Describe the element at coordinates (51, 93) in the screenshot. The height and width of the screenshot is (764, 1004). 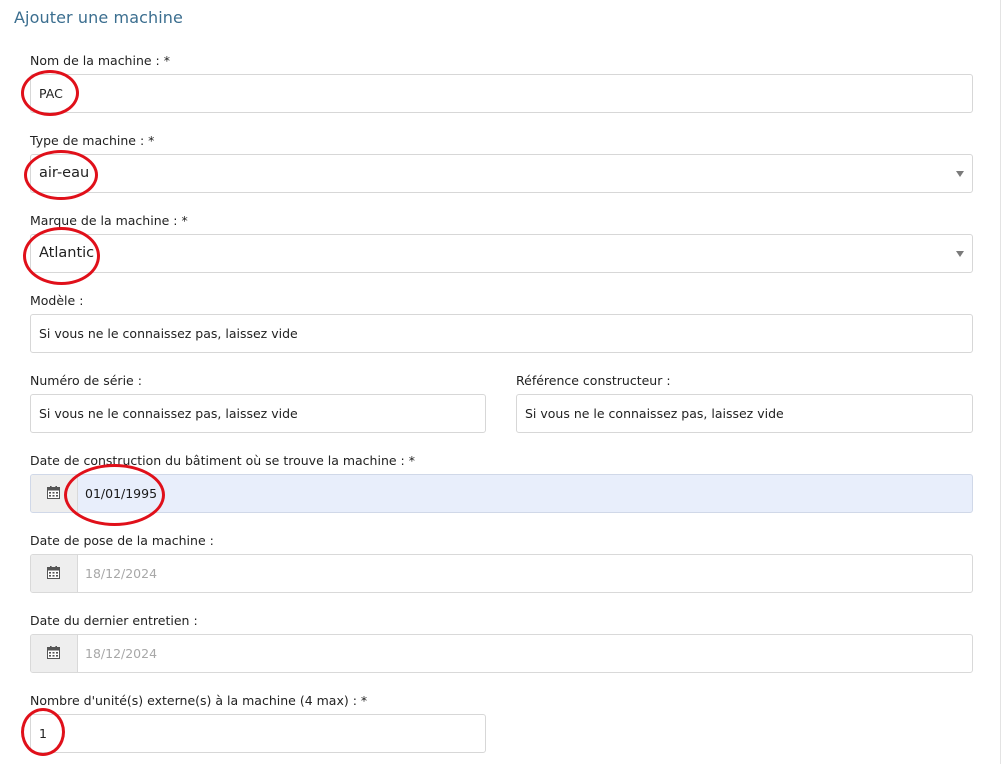
I see `name-value: PAC` at that location.